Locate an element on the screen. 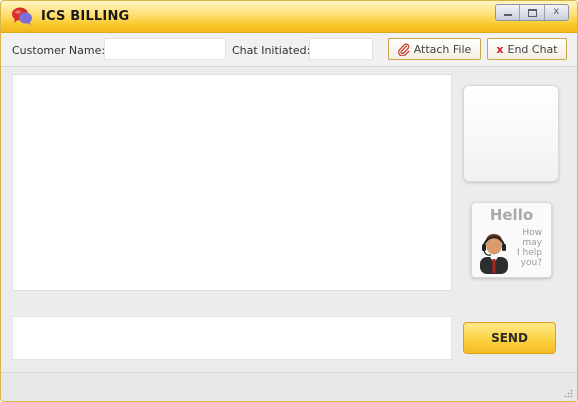 The width and height of the screenshot is (578, 402). chat-initiated-label: Chat Initiated: is located at coordinates (271, 50).